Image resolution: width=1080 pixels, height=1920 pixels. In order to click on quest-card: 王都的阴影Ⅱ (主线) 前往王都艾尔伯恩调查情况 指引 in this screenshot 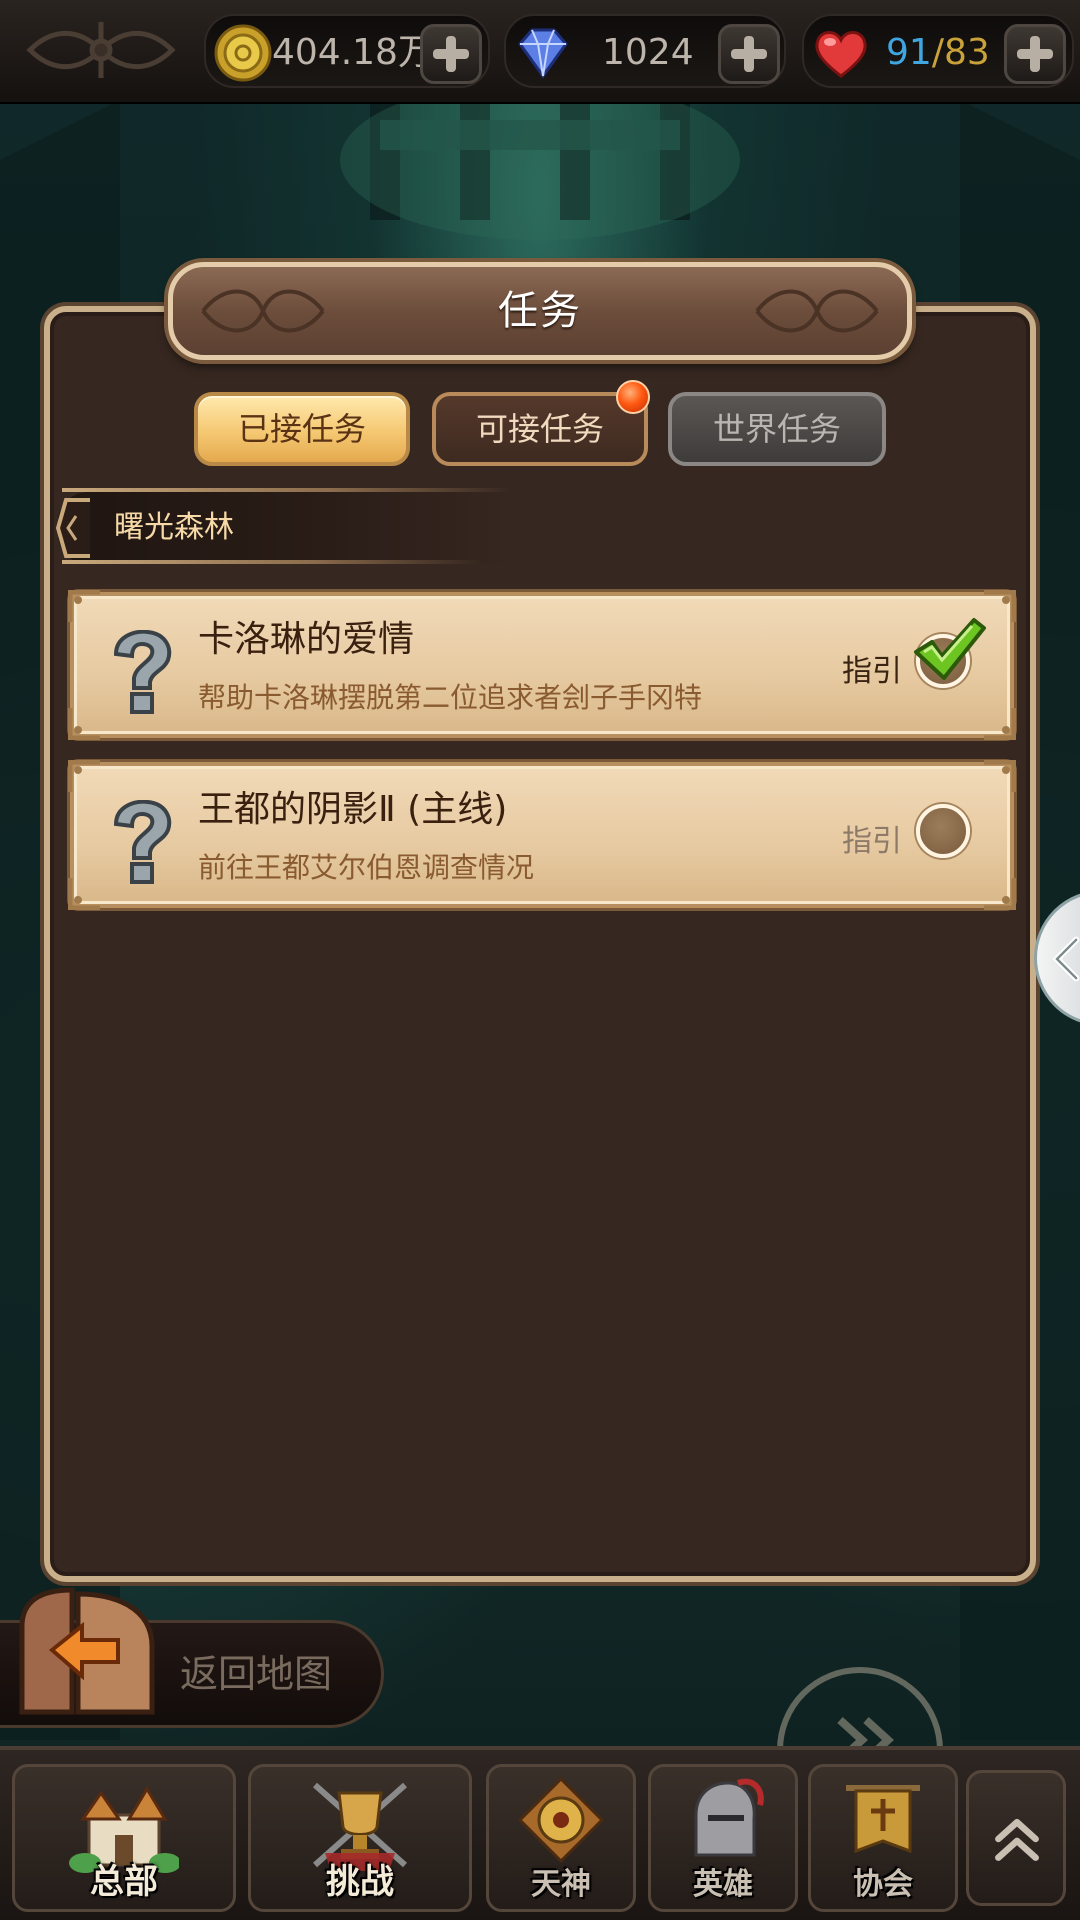, I will do `click(542, 835)`.